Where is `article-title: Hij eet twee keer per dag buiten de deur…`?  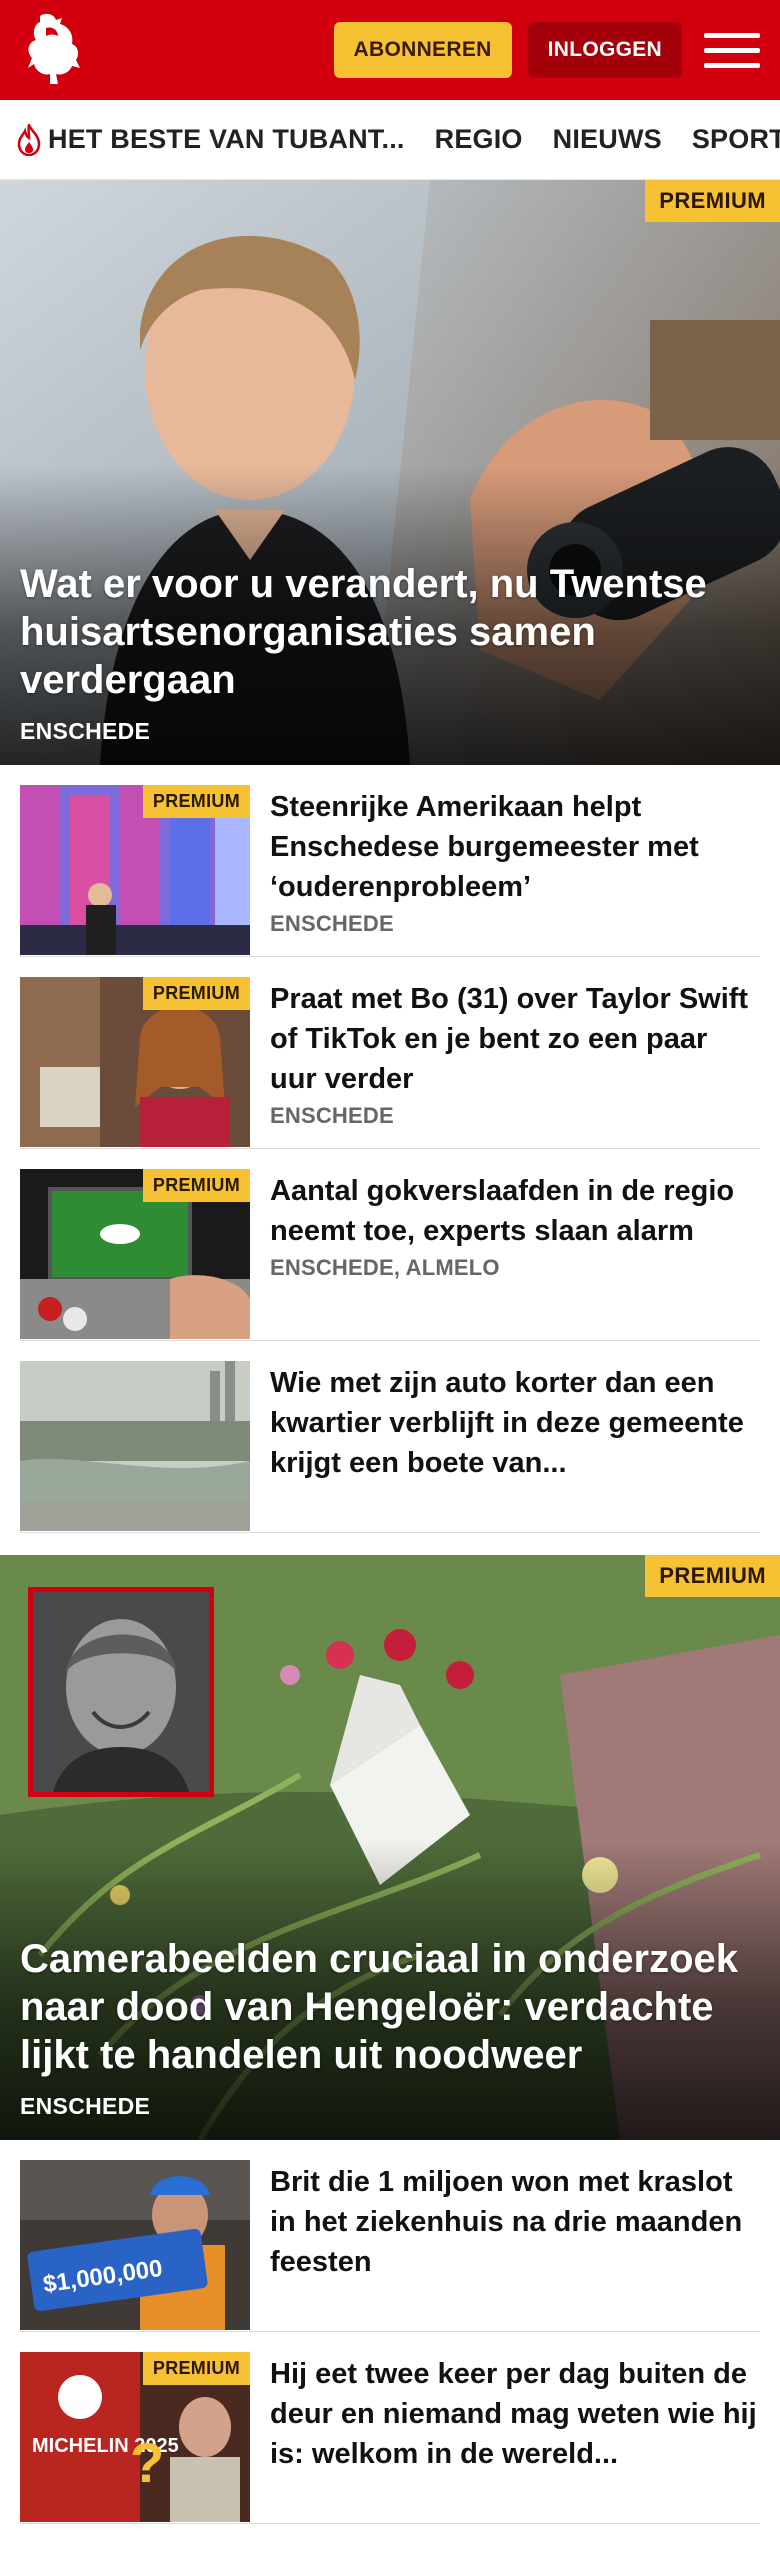 article-title: Hij eet twee keer per dag buiten de deur… is located at coordinates (515, 2414).